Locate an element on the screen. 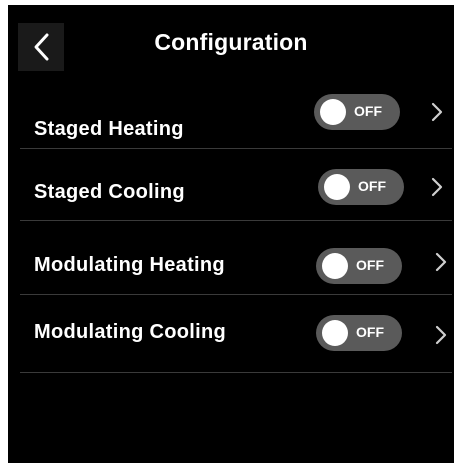 The width and height of the screenshot is (456, 466). setting-row-staged-cooling: Staged Cooling OFF is located at coordinates (236, 185).